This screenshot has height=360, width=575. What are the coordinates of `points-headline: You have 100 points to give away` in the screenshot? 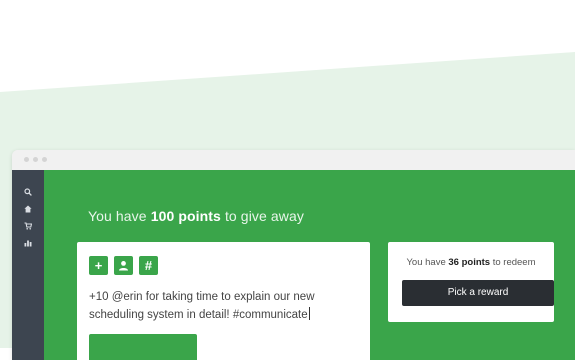 It's located at (196, 216).